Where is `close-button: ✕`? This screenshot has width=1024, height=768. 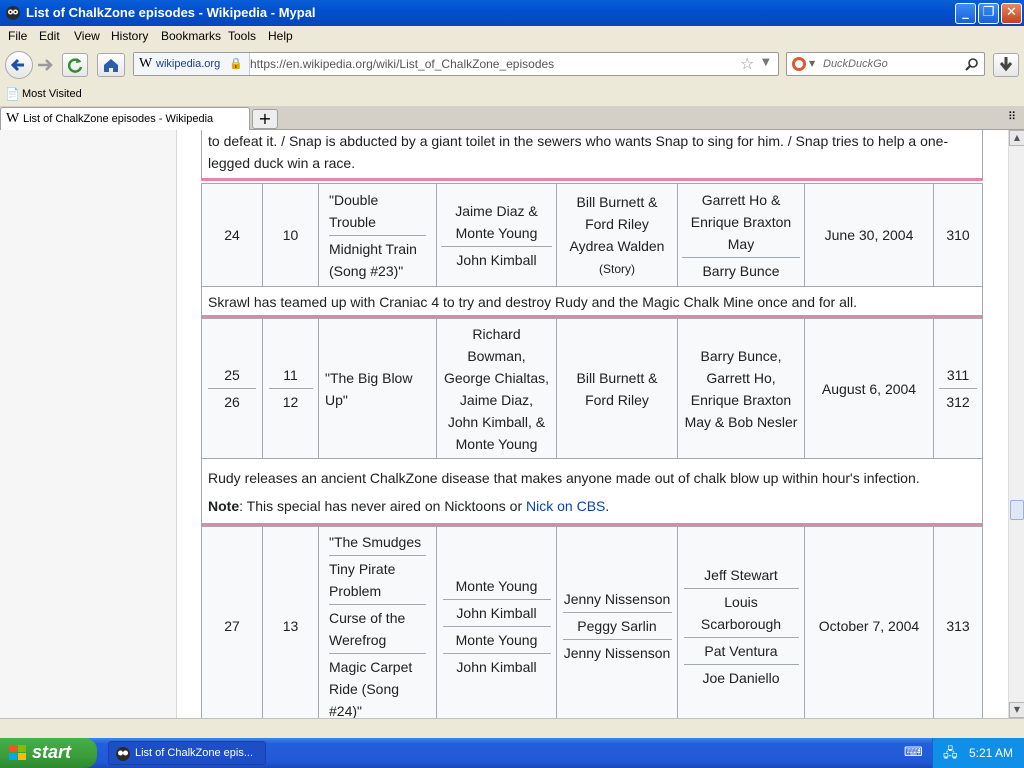
close-button: ✕ is located at coordinates (1011, 13).